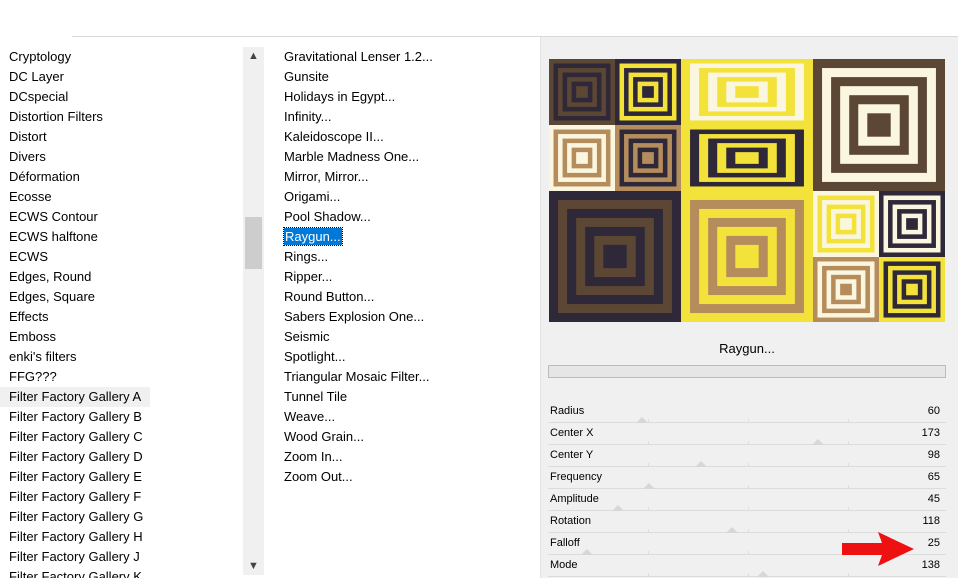  I want to click on category-item: Filter Factory Gallery K, so click(121, 572).